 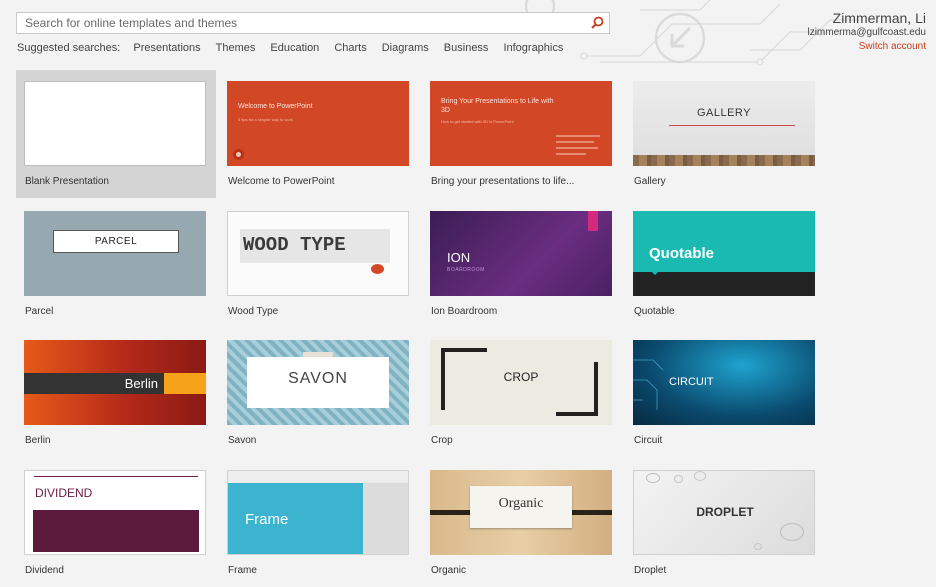 I want to click on template-tile-berlin: Berlin Berlin, so click(x=116, y=393).